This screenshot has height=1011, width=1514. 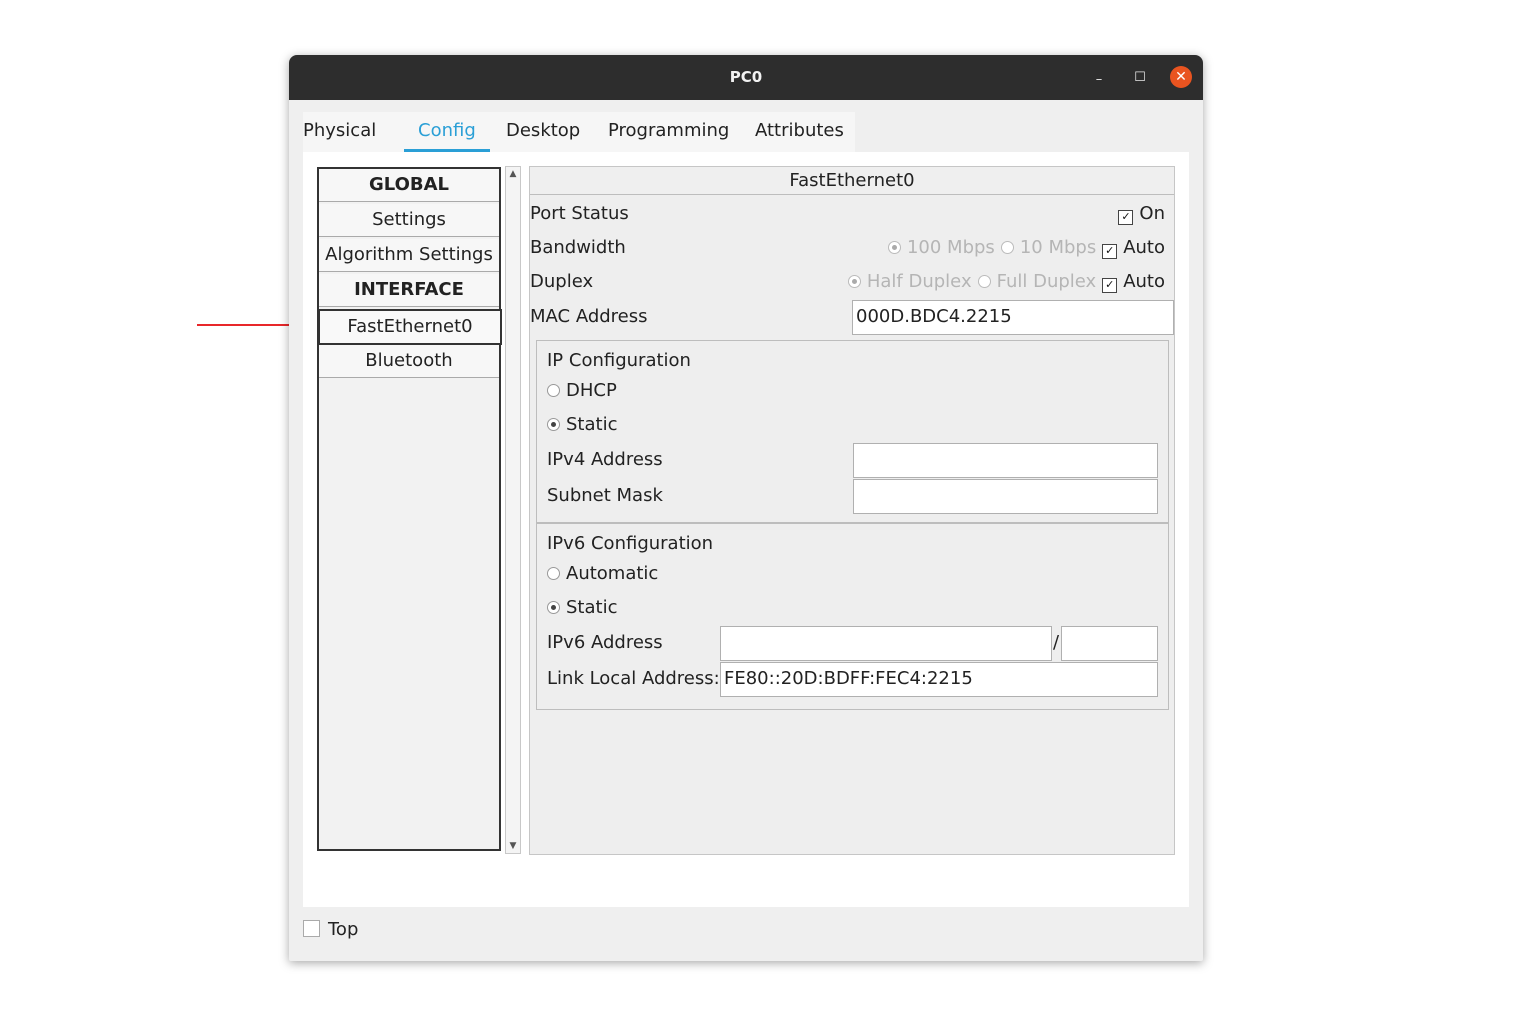 I want to click on port-status-on-label: On, so click(x=1152, y=213).